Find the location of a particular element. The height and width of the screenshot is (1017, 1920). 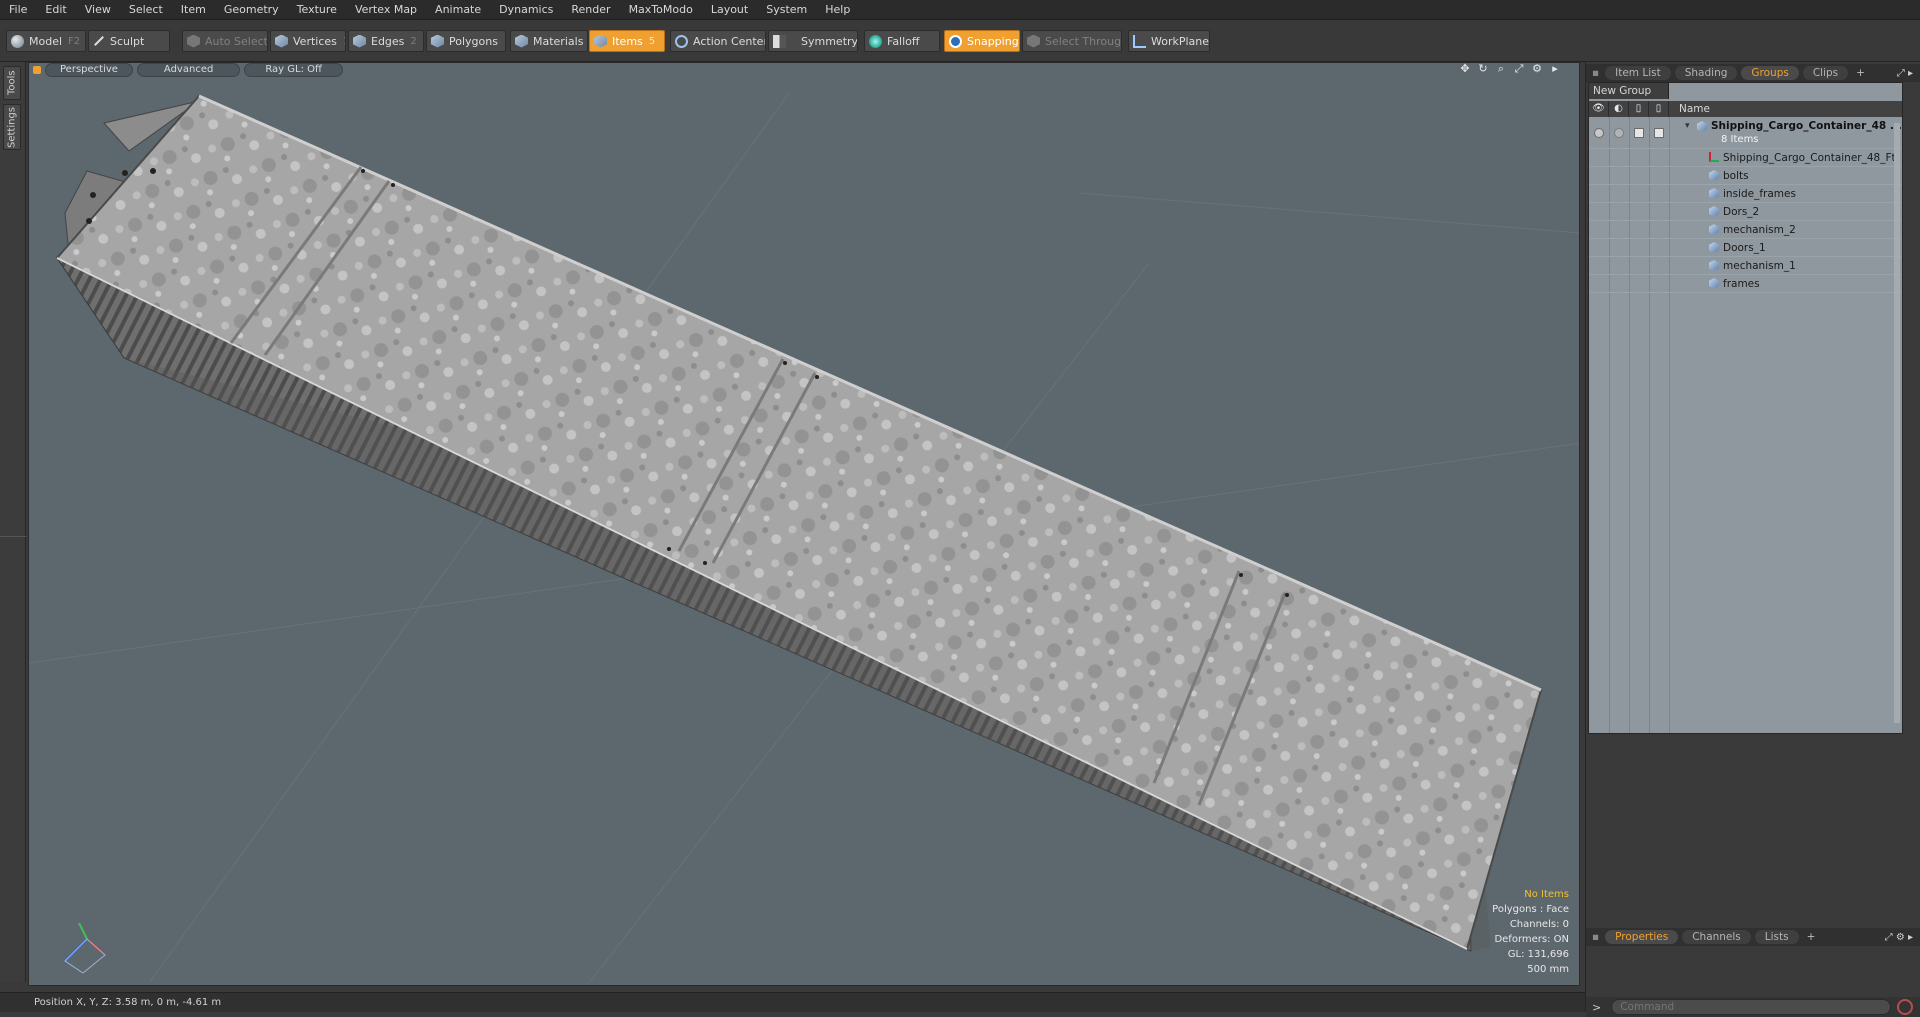

menu-render: Render is located at coordinates (590, 10).